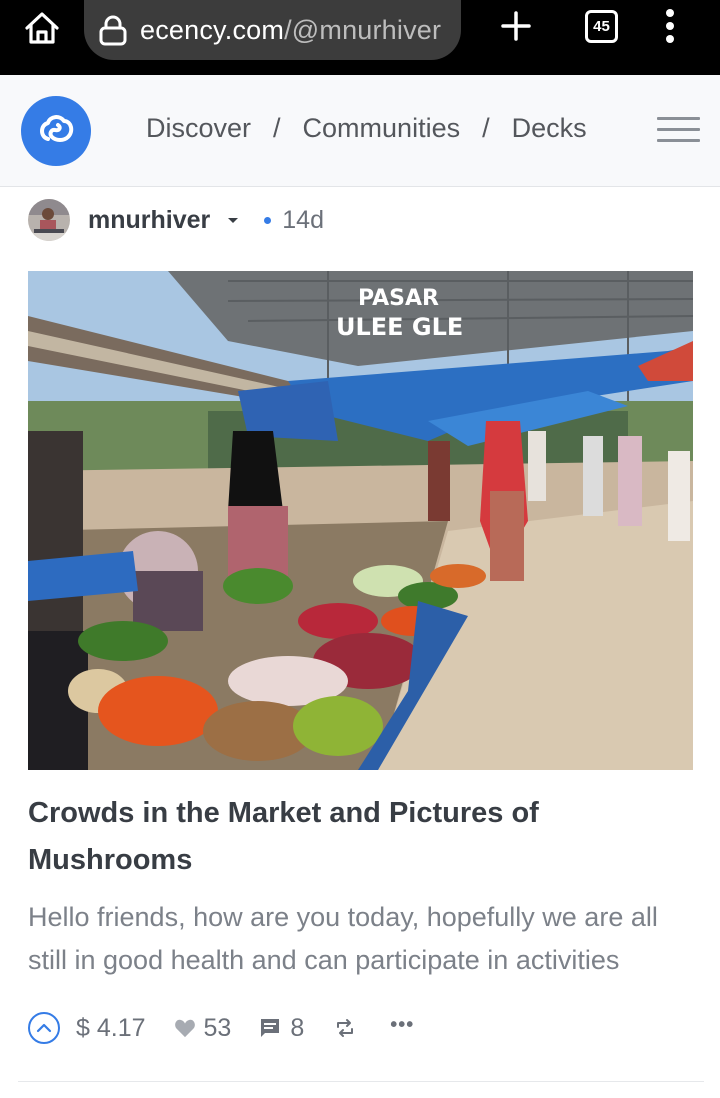 Image resolution: width=720 pixels, height=1098 pixels. I want to click on post-author-row: mnurhiver 14d, so click(176, 220).